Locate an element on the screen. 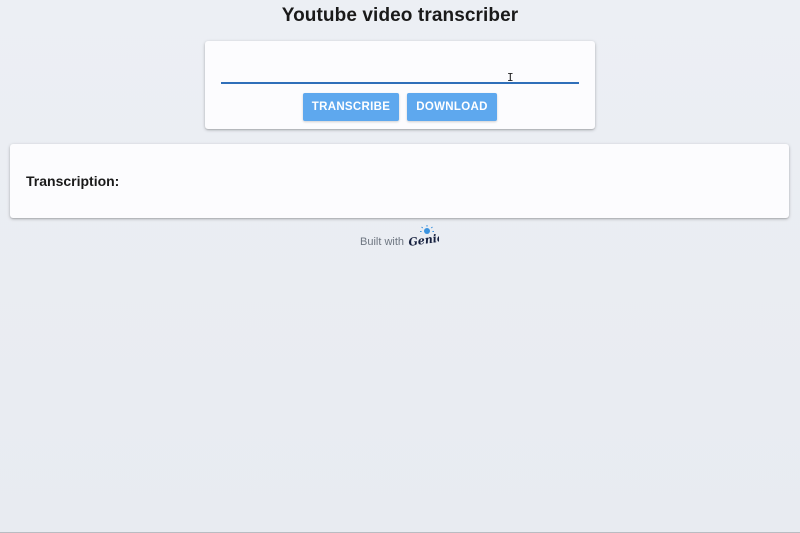  input-card: I TRANSCRIBE DOWNLOAD is located at coordinates (400, 85).